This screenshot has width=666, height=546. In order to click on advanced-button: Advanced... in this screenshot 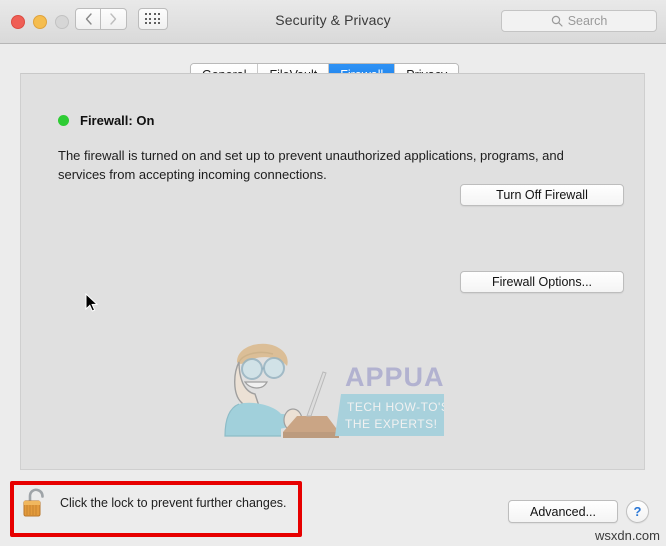, I will do `click(563, 511)`.